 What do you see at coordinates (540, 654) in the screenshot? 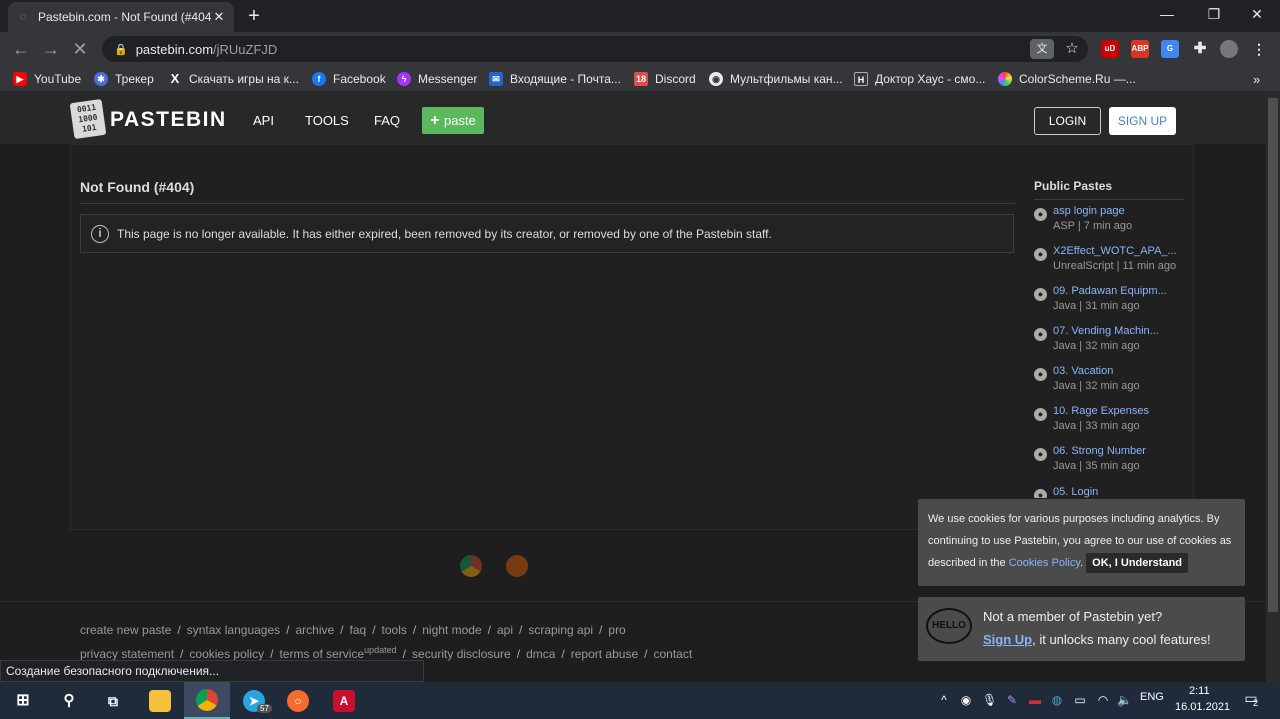
I see `footer-link: dmca` at bounding box center [540, 654].